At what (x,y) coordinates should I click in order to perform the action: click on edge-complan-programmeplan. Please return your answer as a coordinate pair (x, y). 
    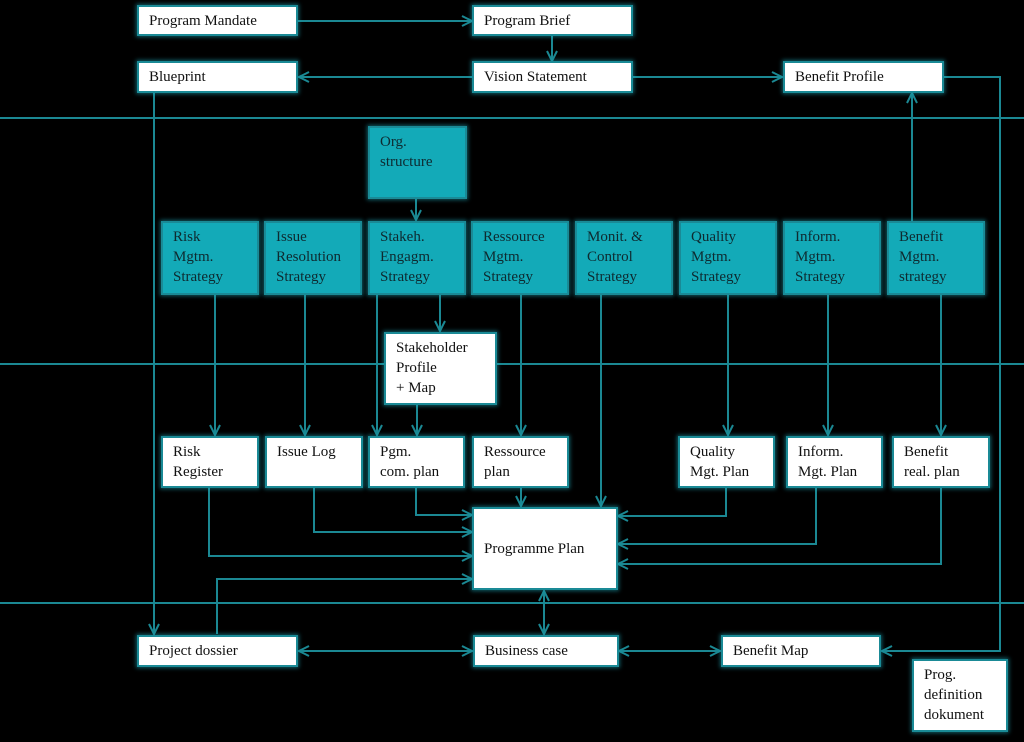
    Looking at the image, I should click on (443, 501).